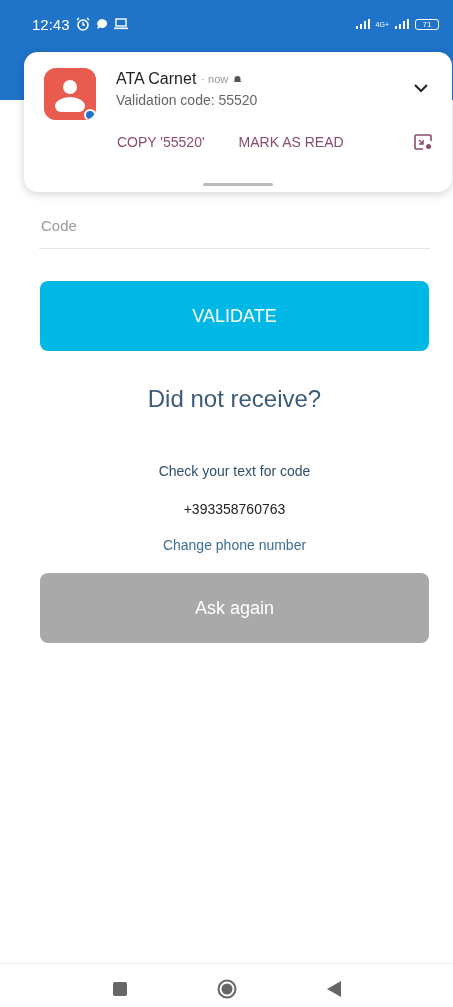 This screenshot has width=453, height=1007. Describe the element at coordinates (101, 24) in the screenshot. I see `chat-bubble-icon` at that location.